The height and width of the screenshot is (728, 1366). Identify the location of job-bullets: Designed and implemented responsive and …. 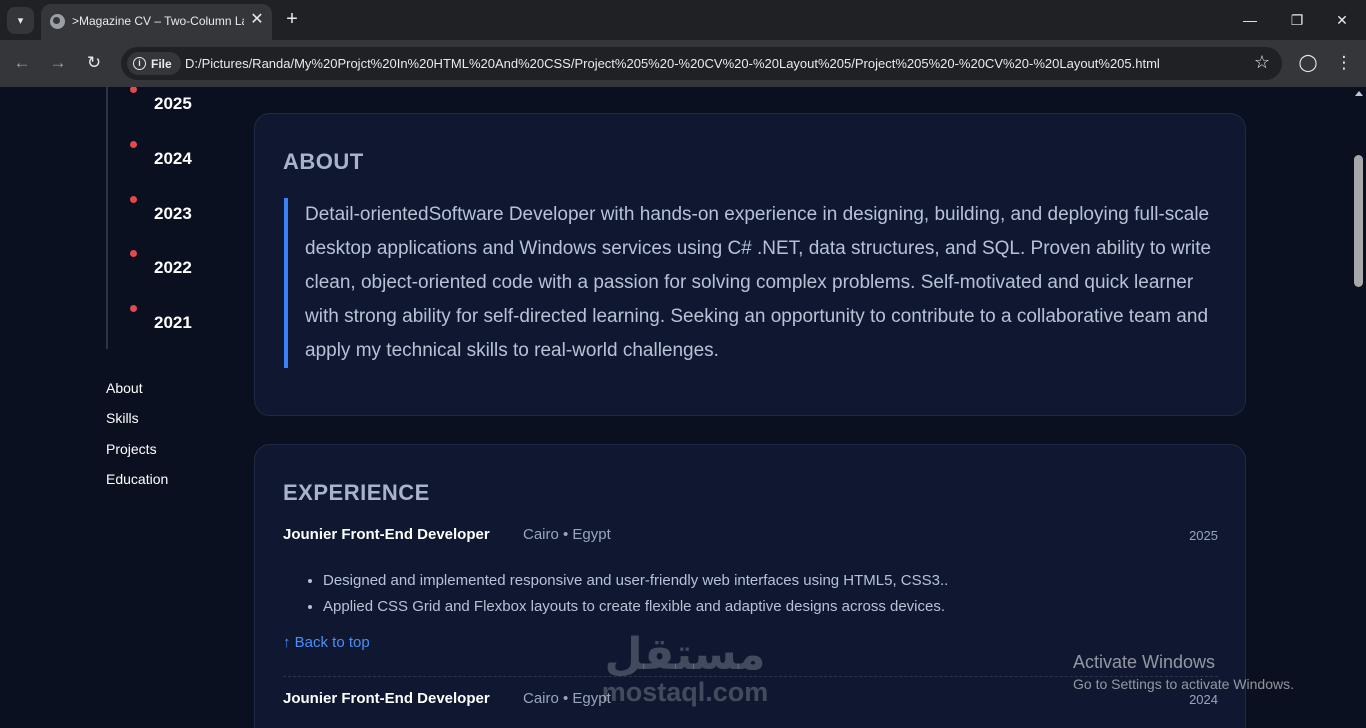
(763, 594).